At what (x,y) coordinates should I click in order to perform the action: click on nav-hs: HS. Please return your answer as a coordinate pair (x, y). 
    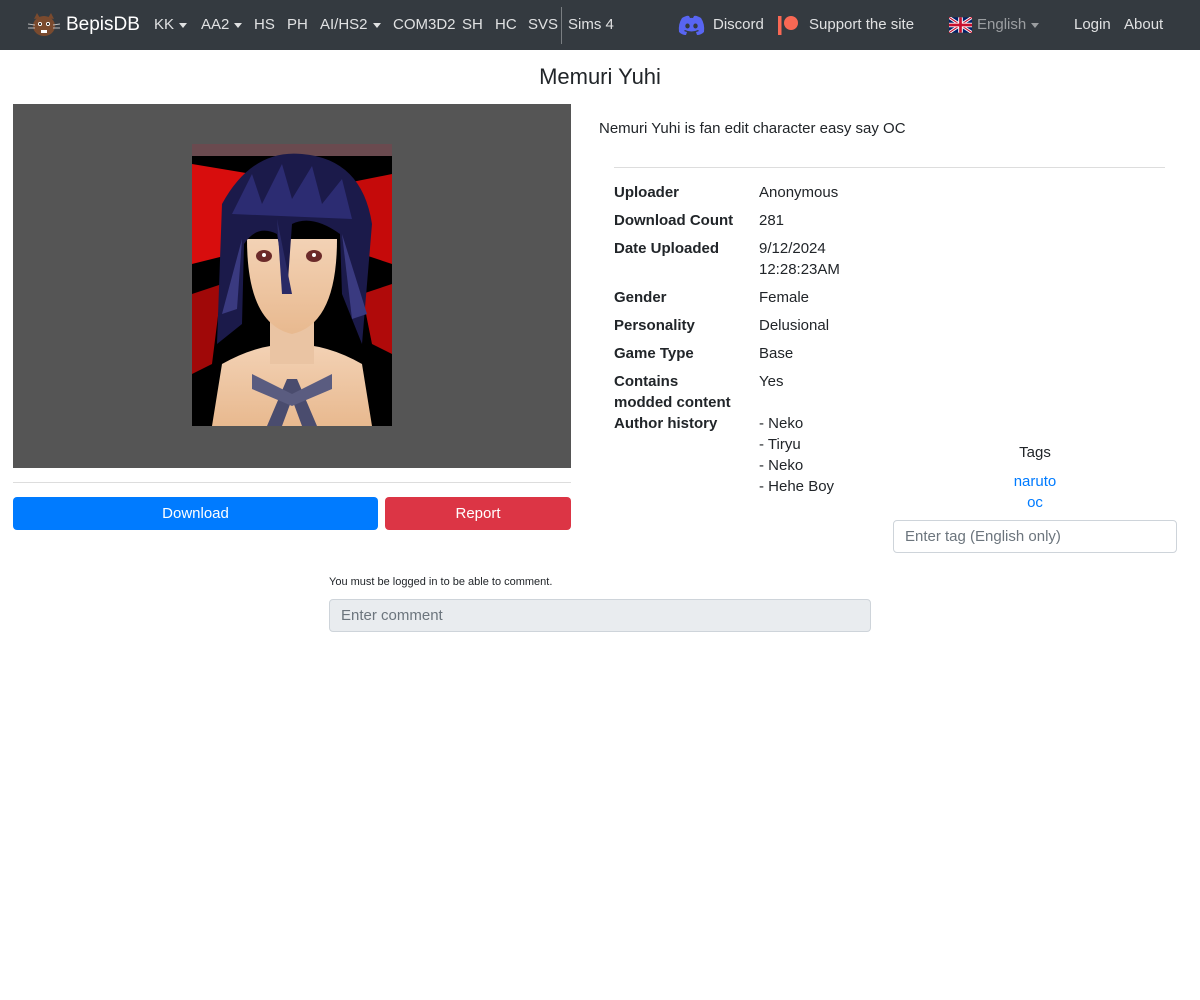
    Looking at the image, I should click on (264, 25).